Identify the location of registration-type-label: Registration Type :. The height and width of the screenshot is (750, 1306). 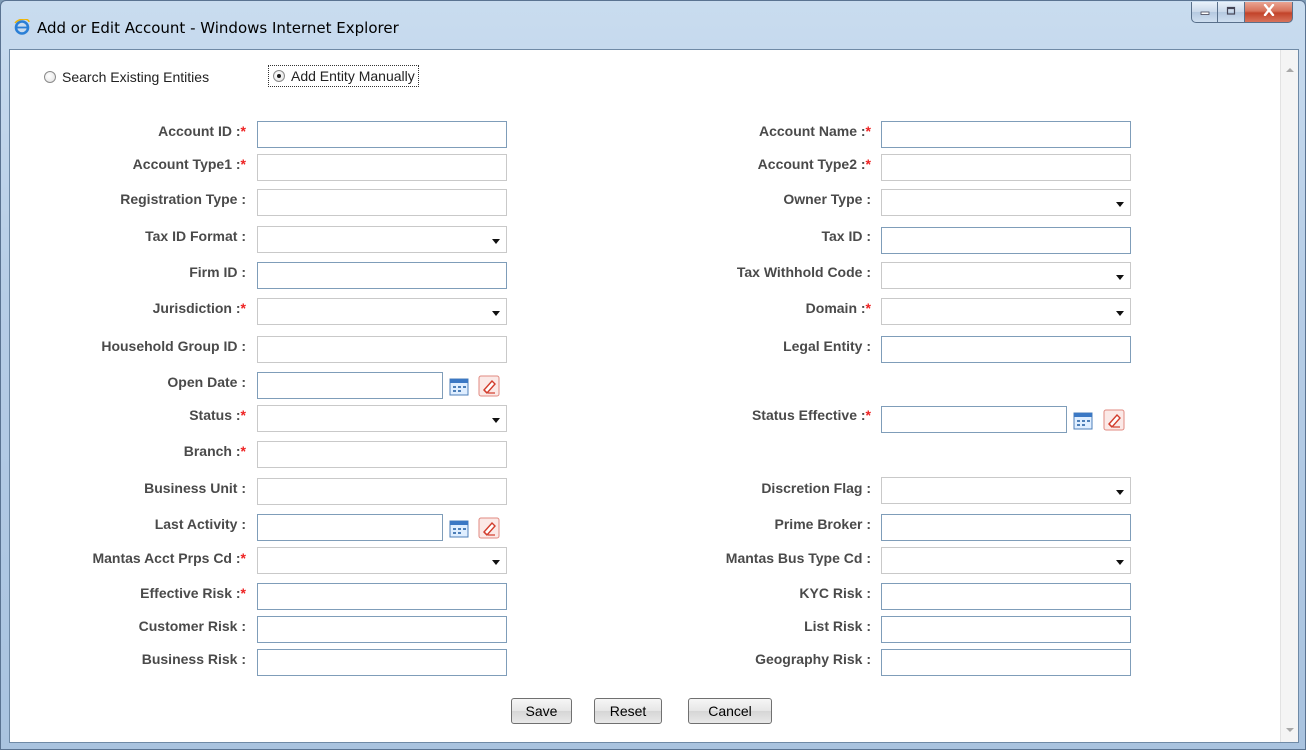
(183, 199).